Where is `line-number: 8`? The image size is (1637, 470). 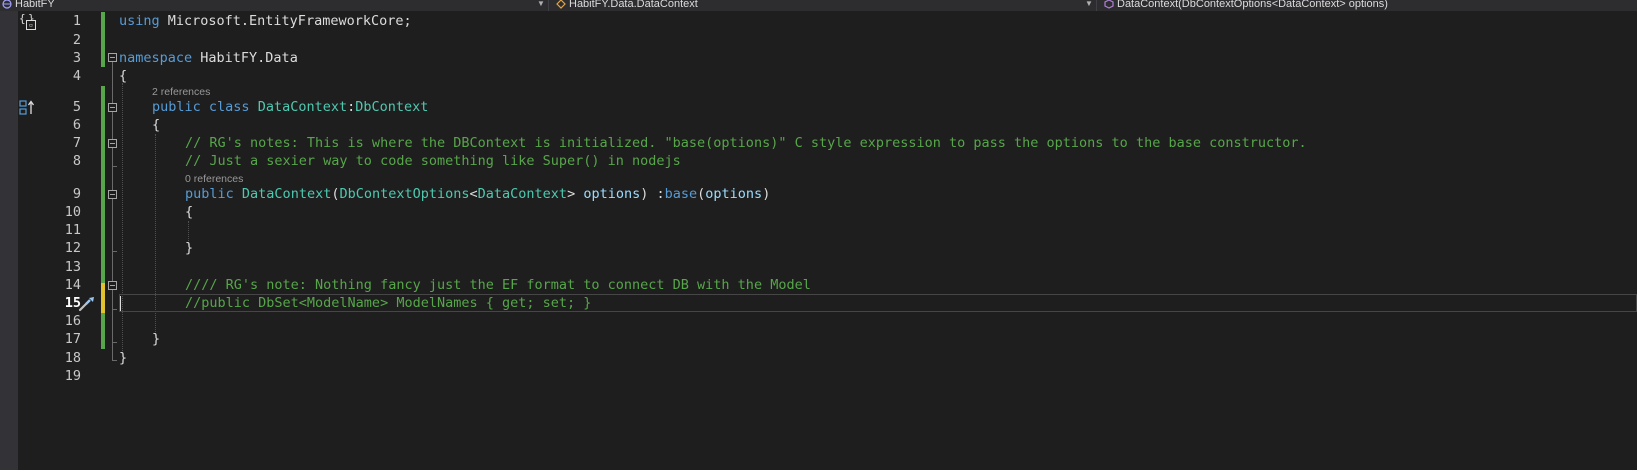
line-number: 8 is located at coordinates (76, 161).